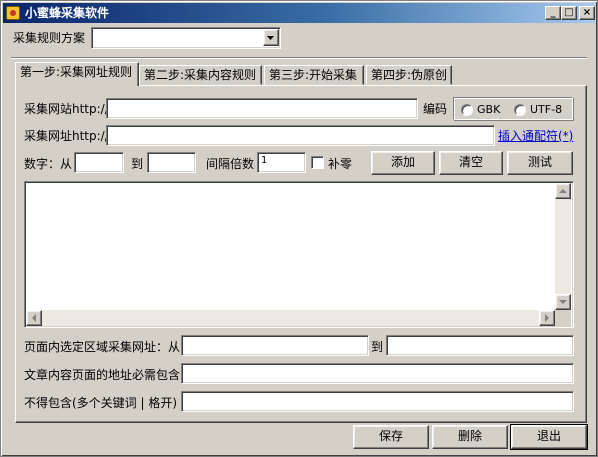 This screenshot has width=598, height=457. What do you see at coordinates (377, 347) in the screenshot?
I see `region-to-label: 到` at bounding box center [377, 347].